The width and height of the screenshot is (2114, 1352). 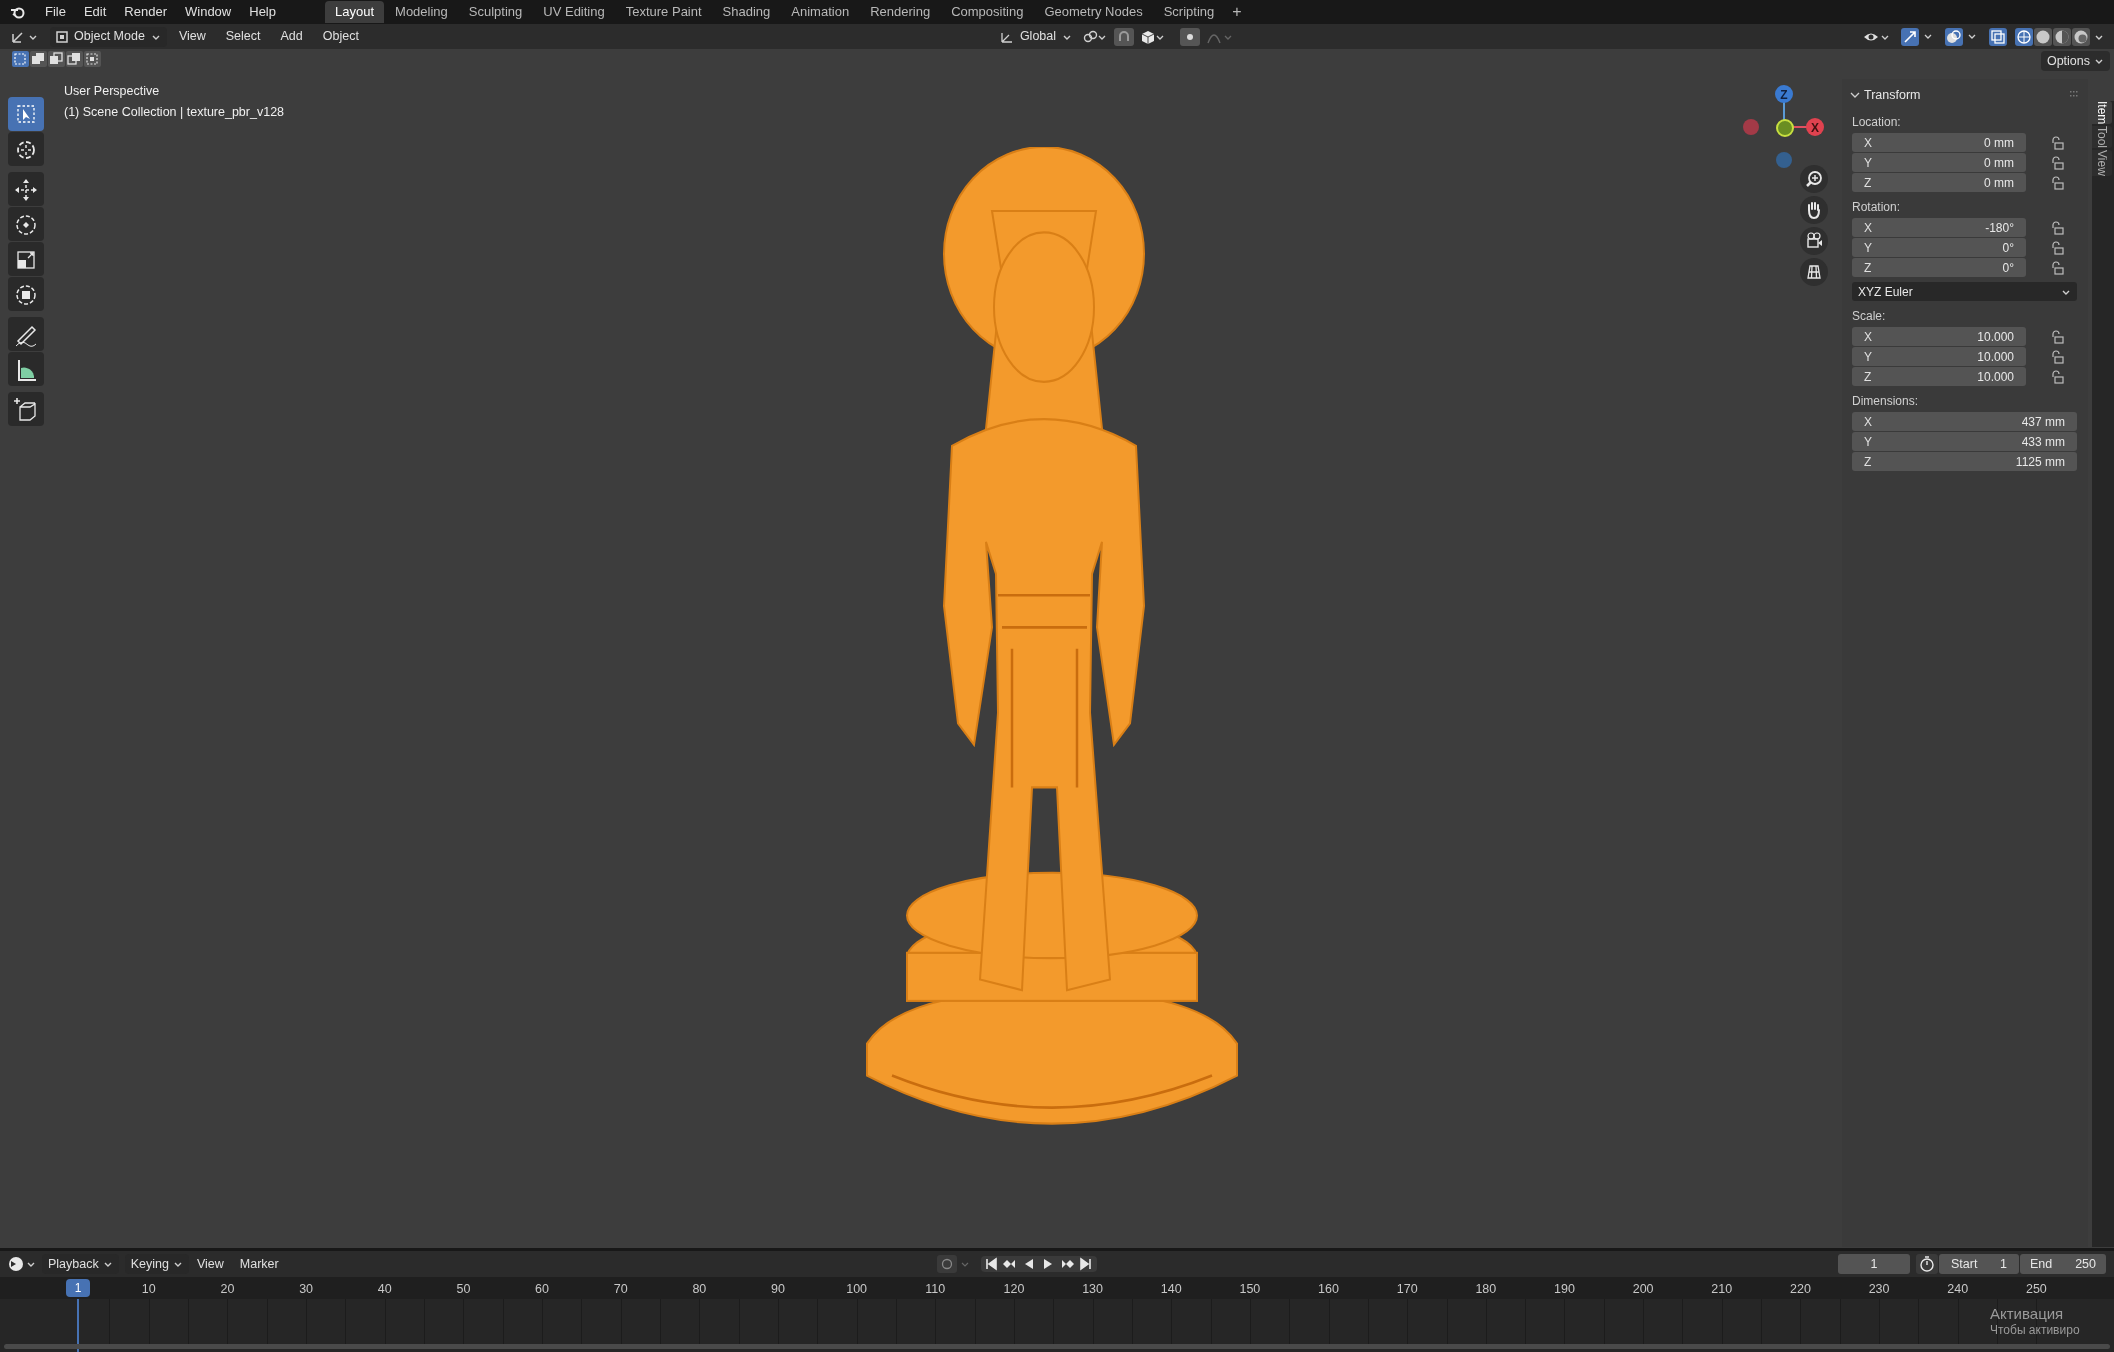 What do you see at coordinates (26, 189) in the screenshot?
I see `move-tool` at bounding box center [26, 189].